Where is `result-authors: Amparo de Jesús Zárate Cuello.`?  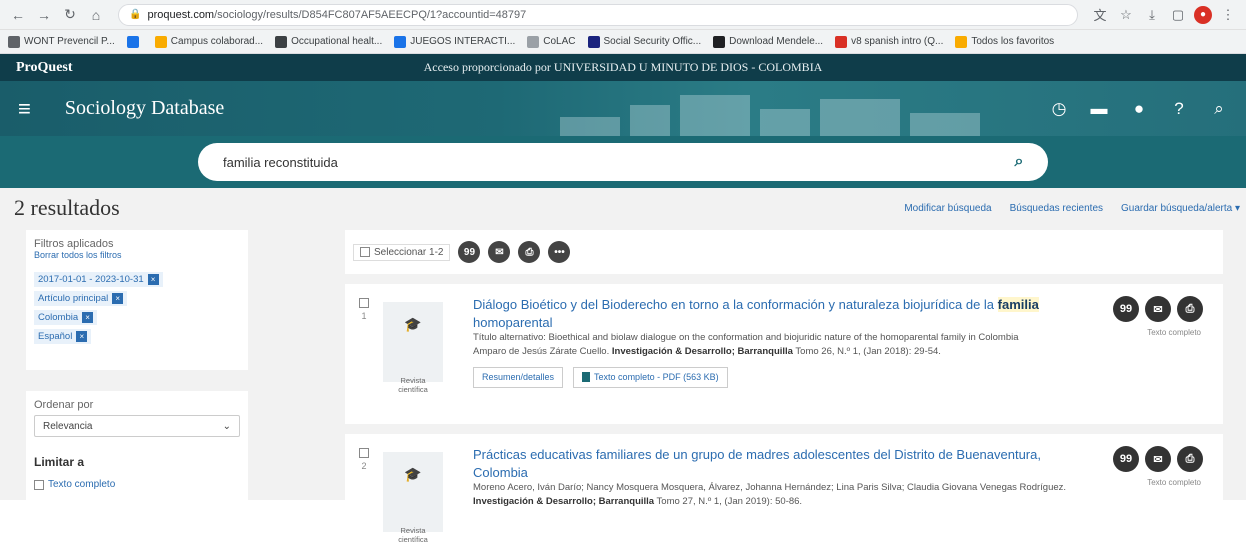
result-authors: Amparo de Jesús Zárate Cuello. is located at coordinates (542, 351).